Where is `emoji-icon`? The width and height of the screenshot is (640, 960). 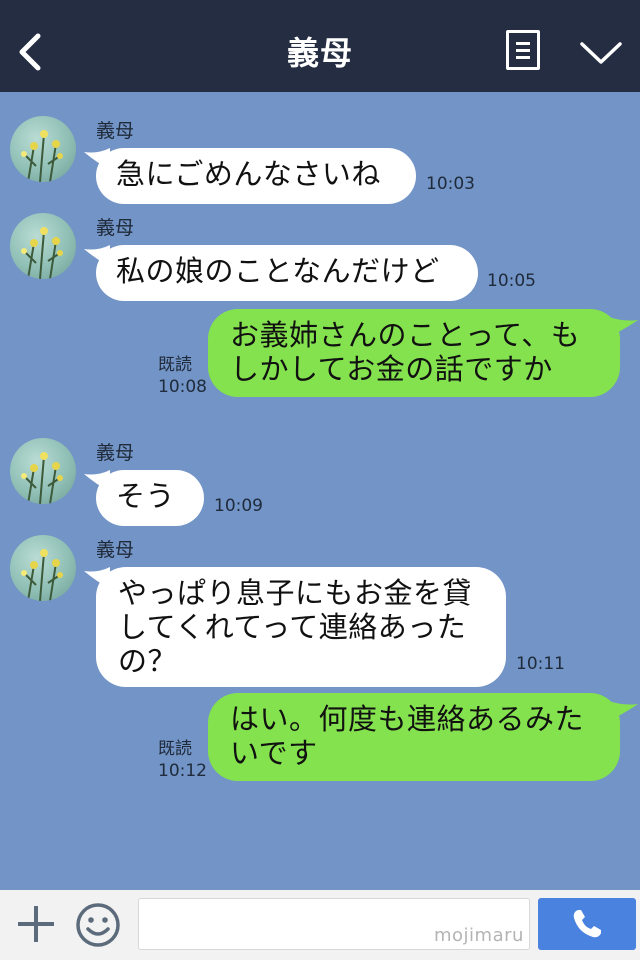
emoji-icon is located at coordinates (98, 925).